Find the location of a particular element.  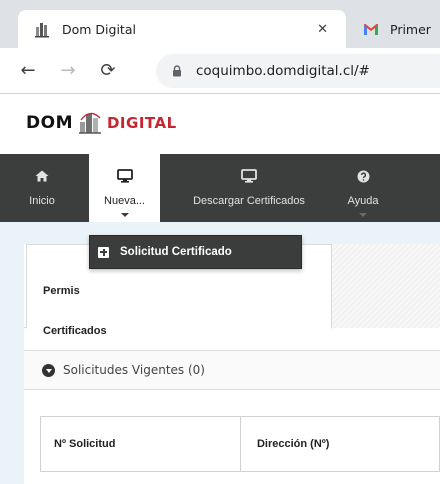

nav-item-label: Descargar Certificados is located at coordinates (249, 201).